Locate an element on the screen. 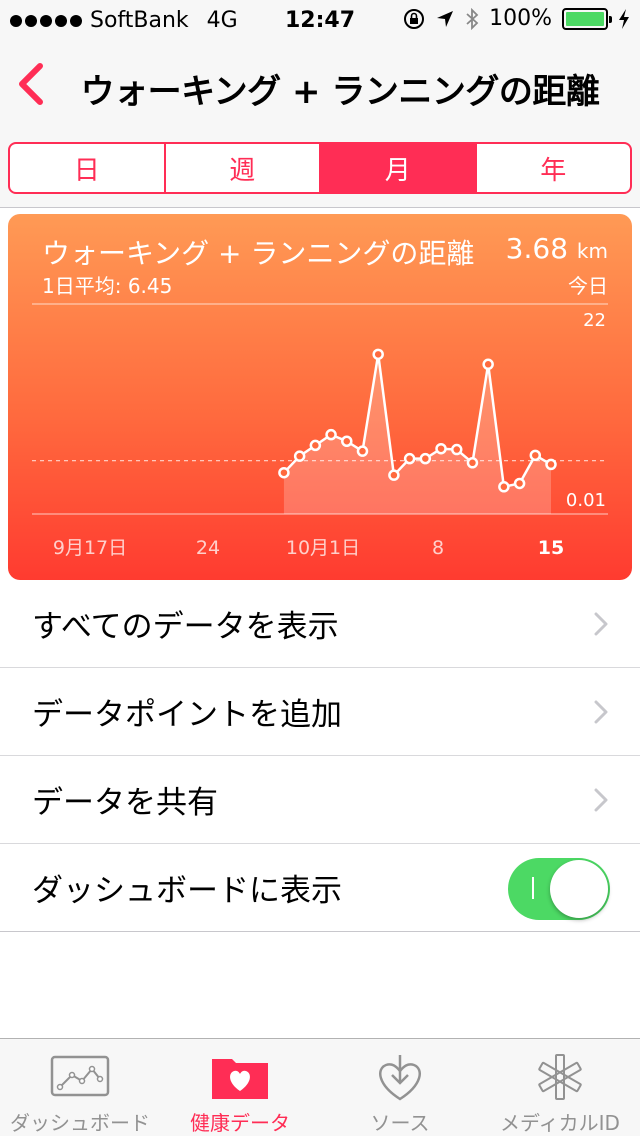  today-value: 3.68 km is located at coordinates (557, 248).